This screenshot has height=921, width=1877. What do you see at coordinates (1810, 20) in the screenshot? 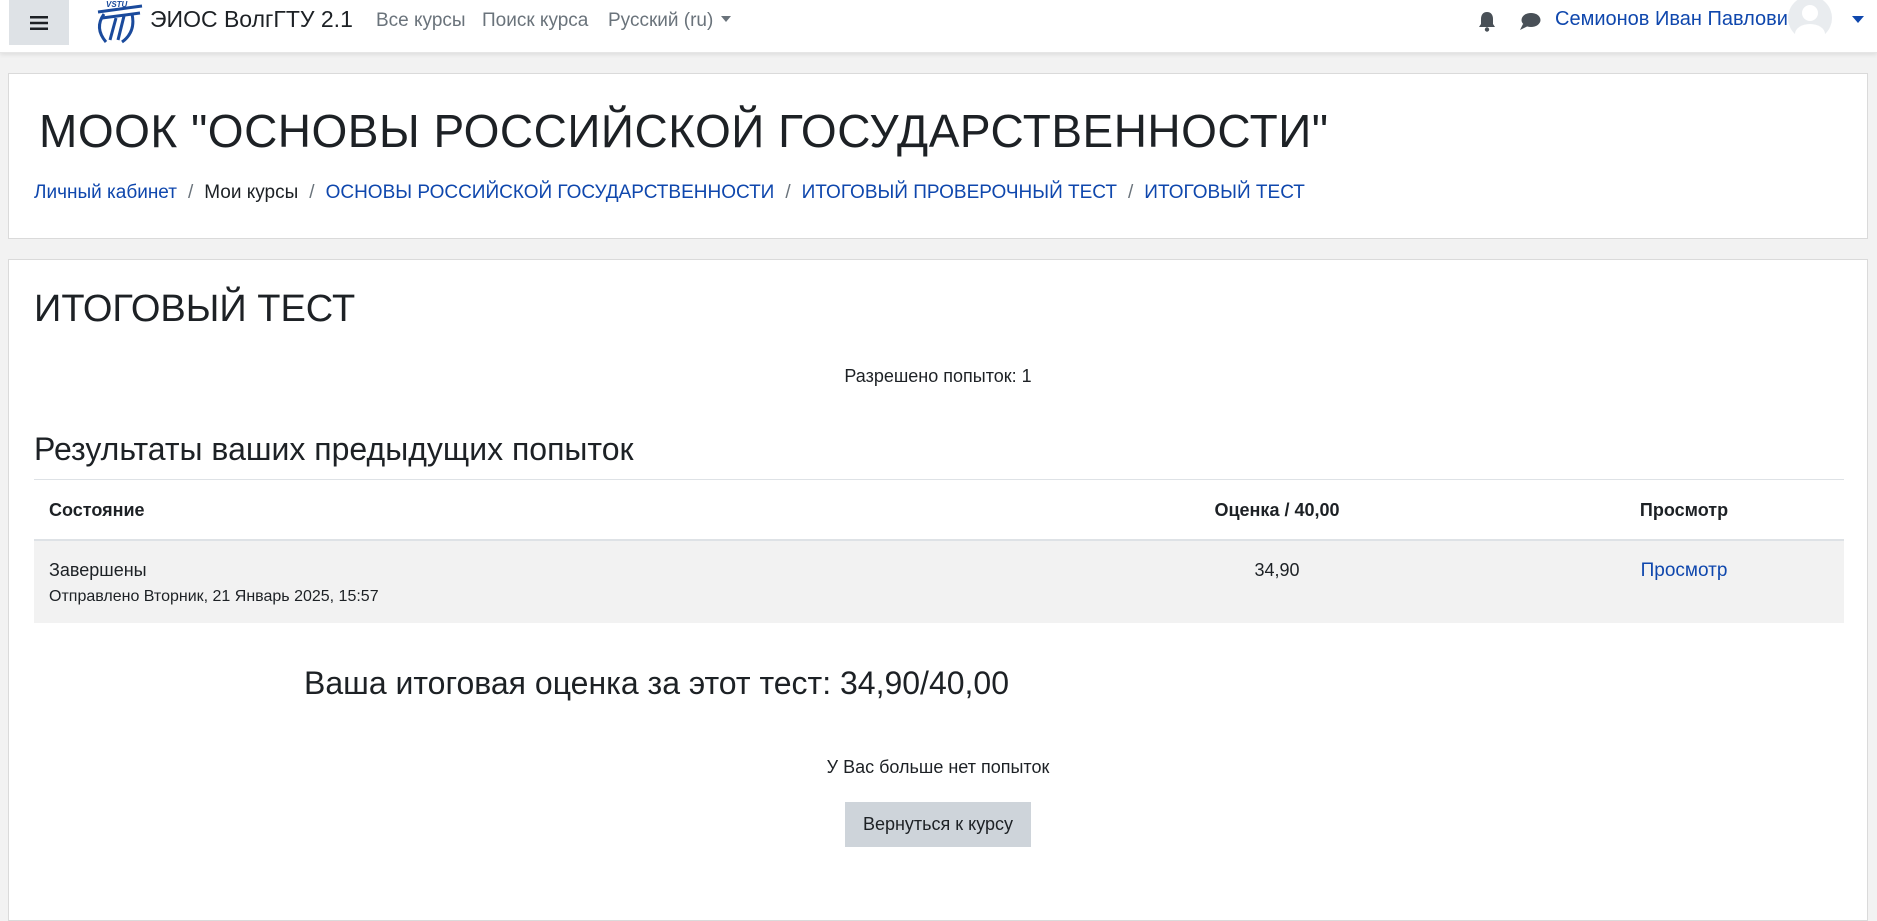
I see `avatar-icon` at bounding box center [1810, 20].